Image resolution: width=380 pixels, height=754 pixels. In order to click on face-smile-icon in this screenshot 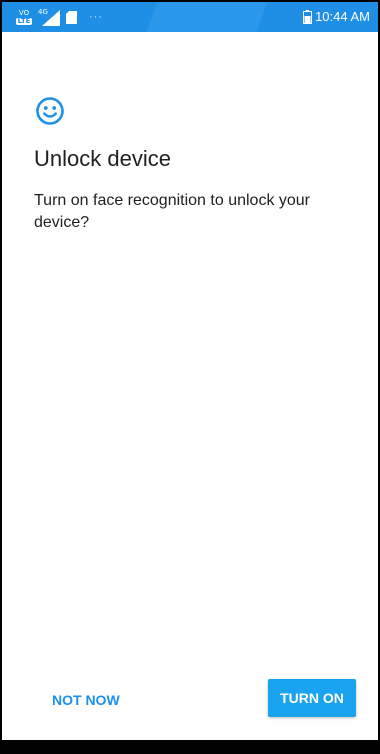, I will do `click(50, 111)`.